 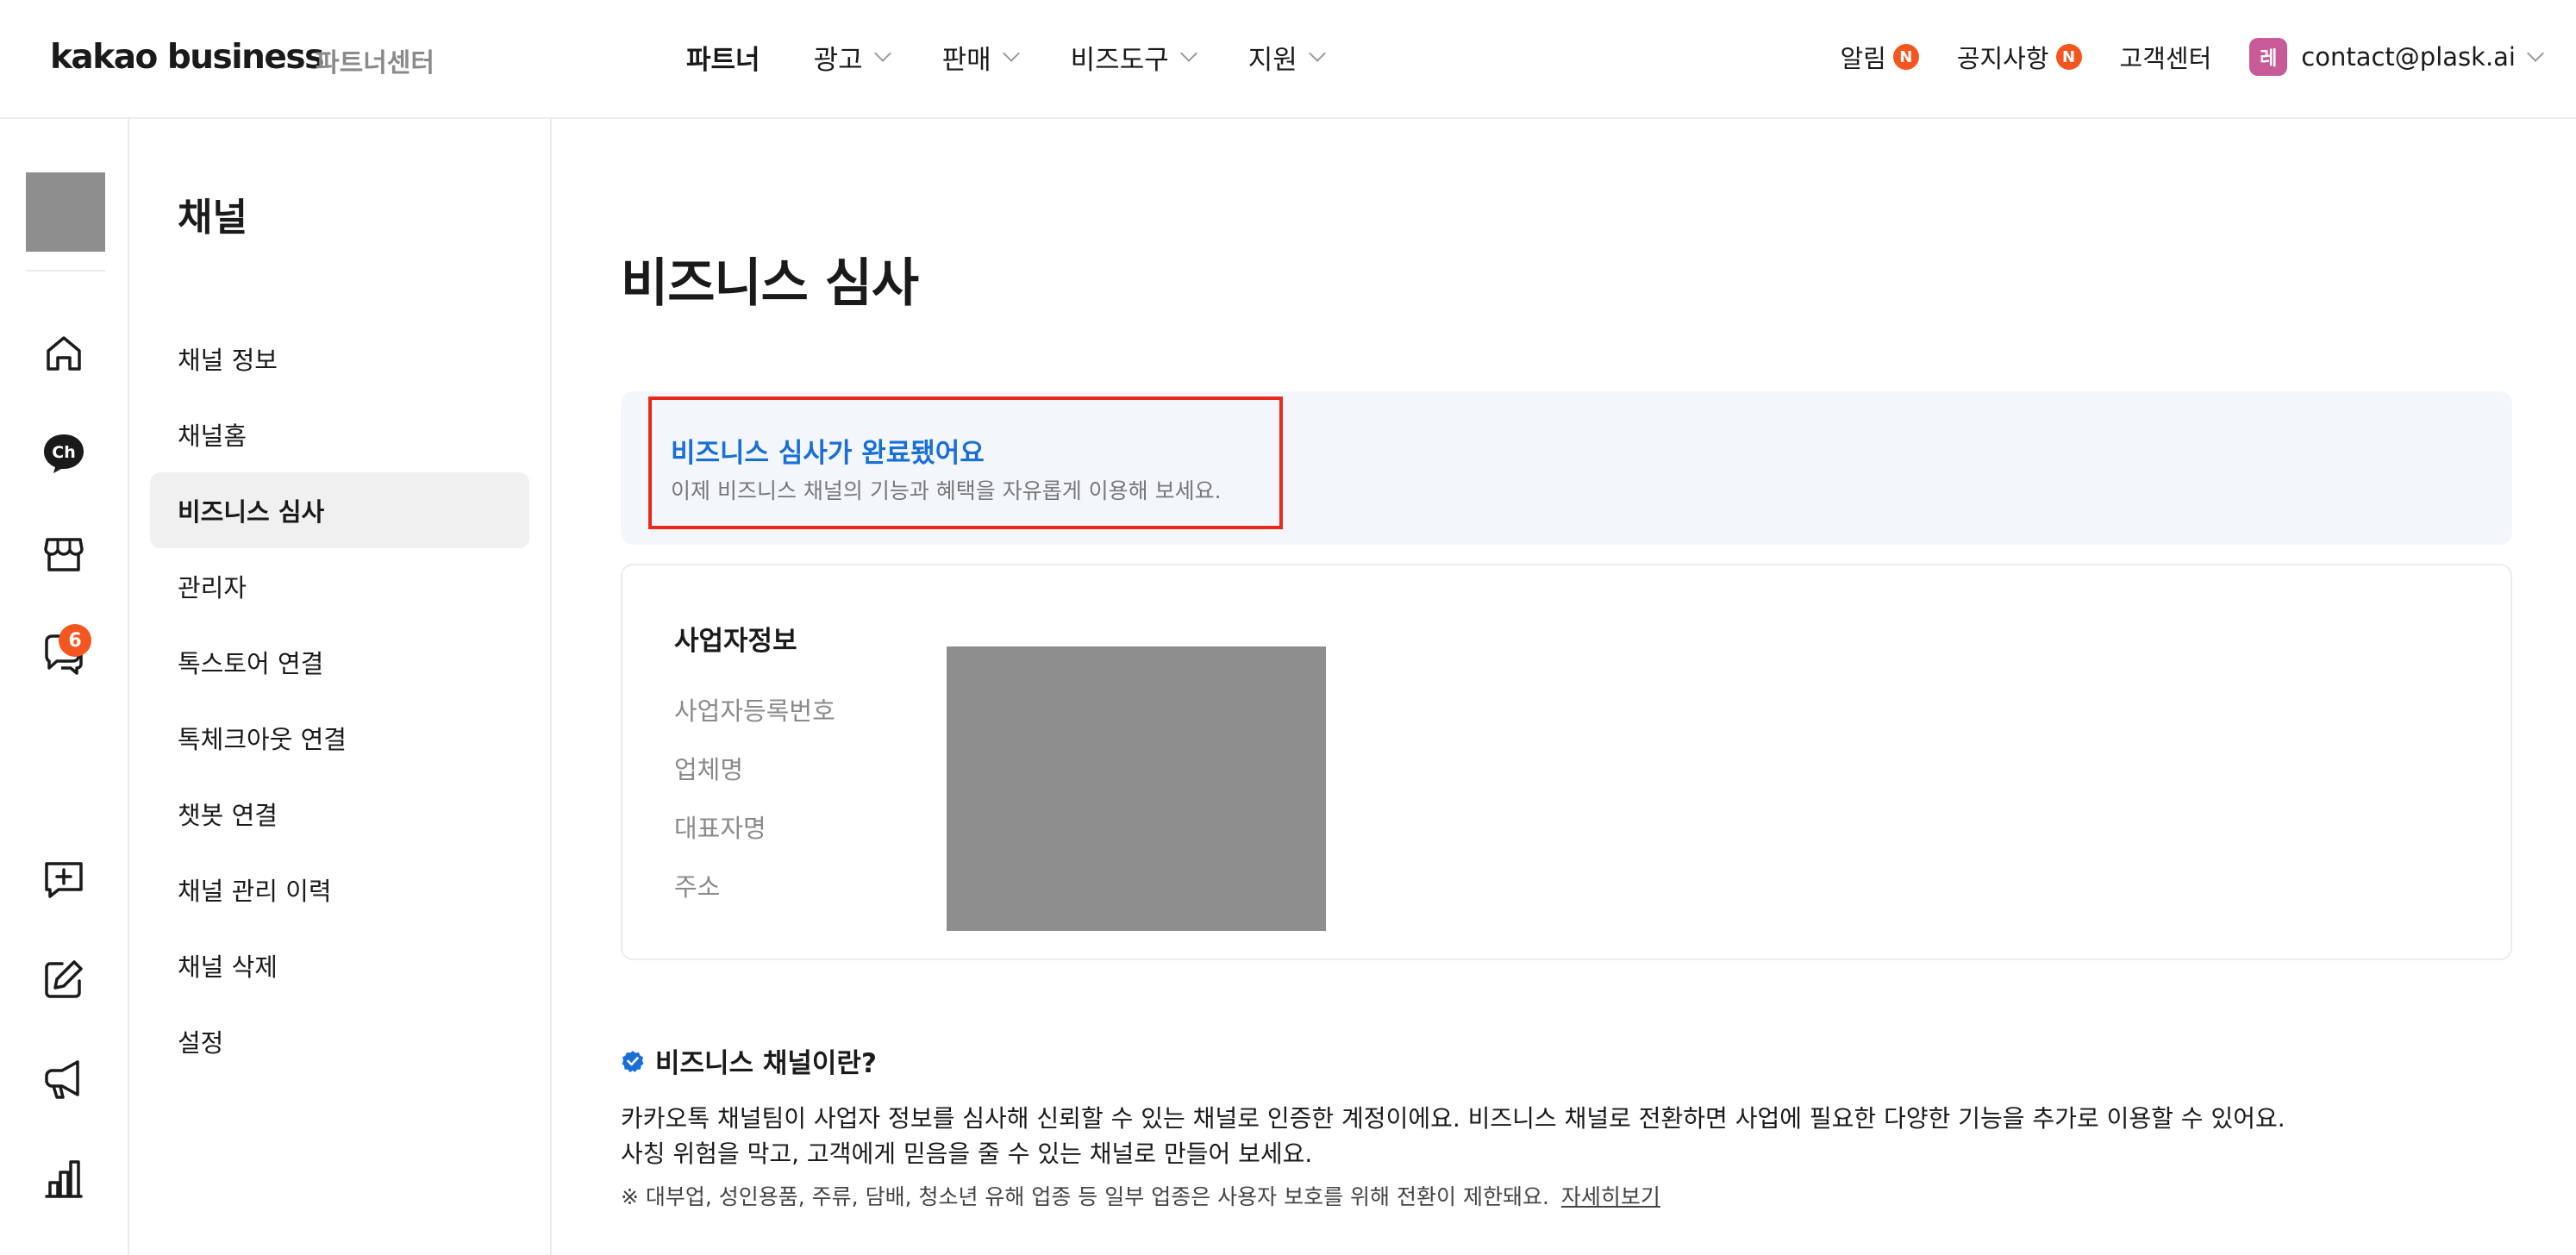 I want to click on megaphone-icon, so click(x=64, y=1079).